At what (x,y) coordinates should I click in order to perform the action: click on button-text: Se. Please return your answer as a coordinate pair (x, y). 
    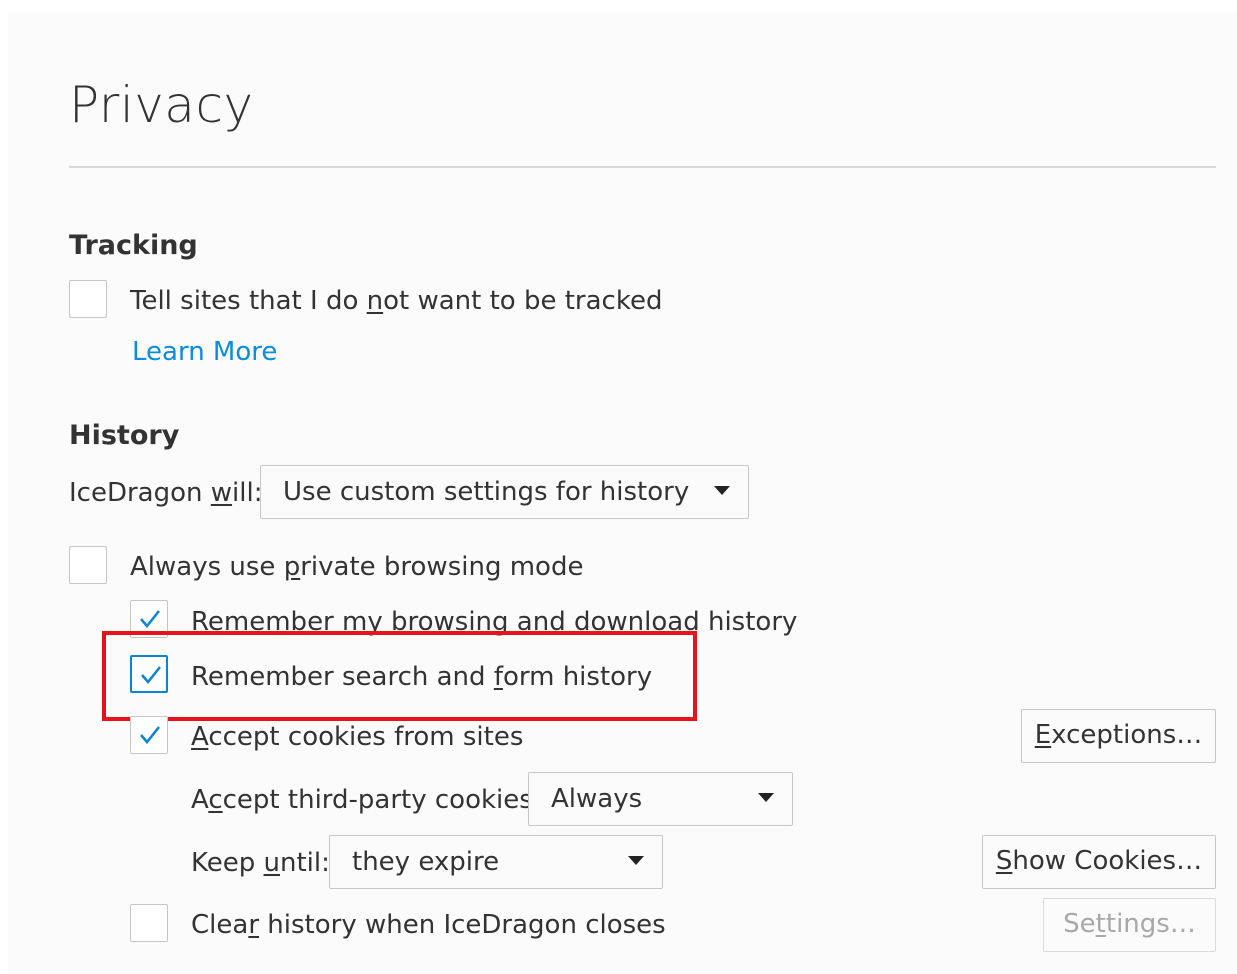
    Looking at the image, I should click on (1079, 924).